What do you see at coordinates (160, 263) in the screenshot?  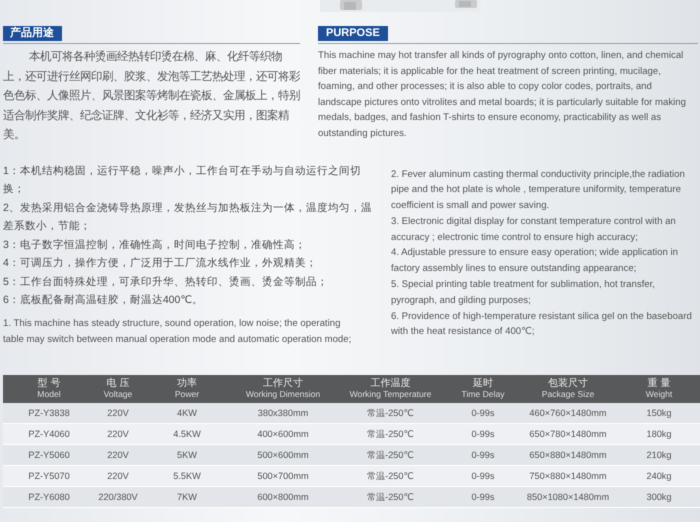 I see `feature-text: 4：可调压力，操作方便，广泛用于工厂流水线作业，外观精美；` at bounding box center [160, 263].